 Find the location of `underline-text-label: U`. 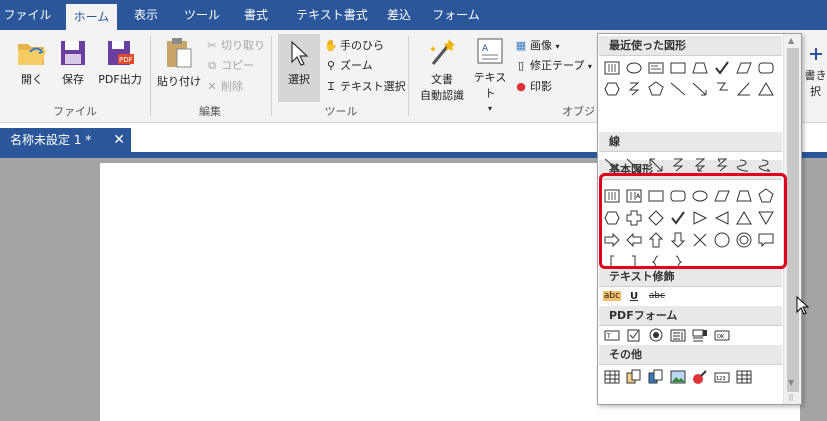

underline-text-label: U is located at coordinates (634, 296).